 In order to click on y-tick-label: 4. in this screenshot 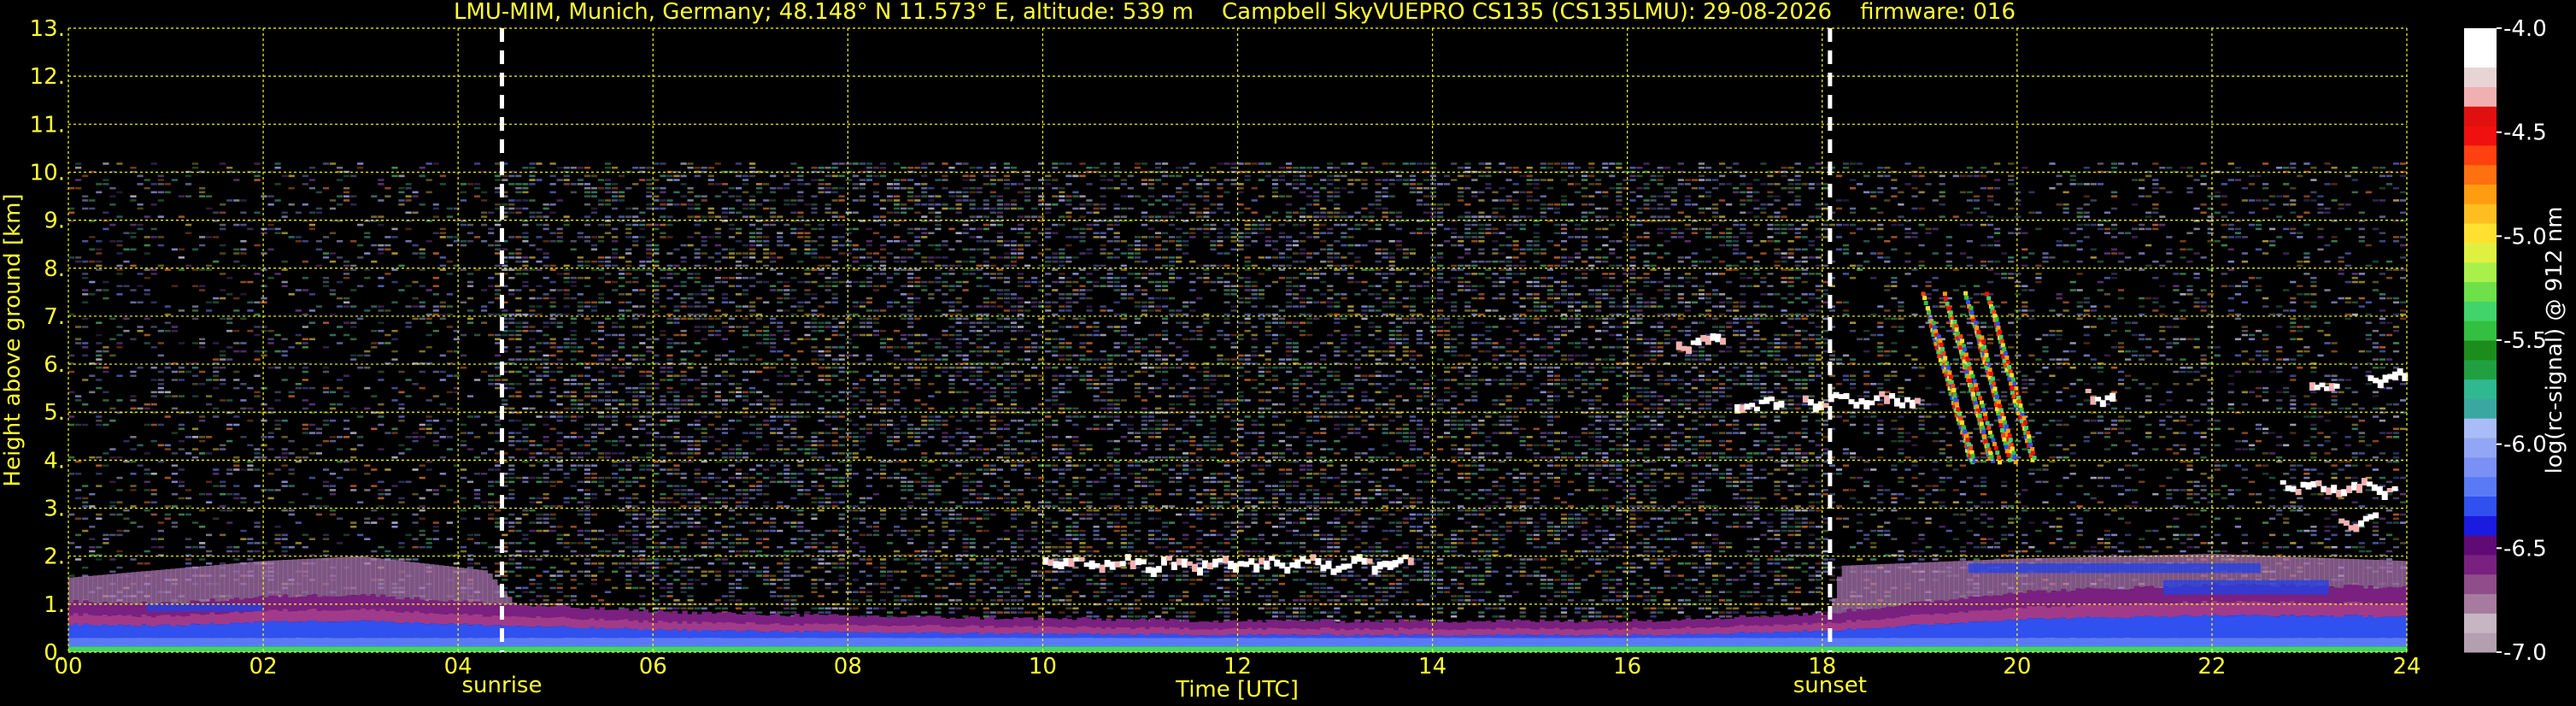, I will do `click(54, 461)`.